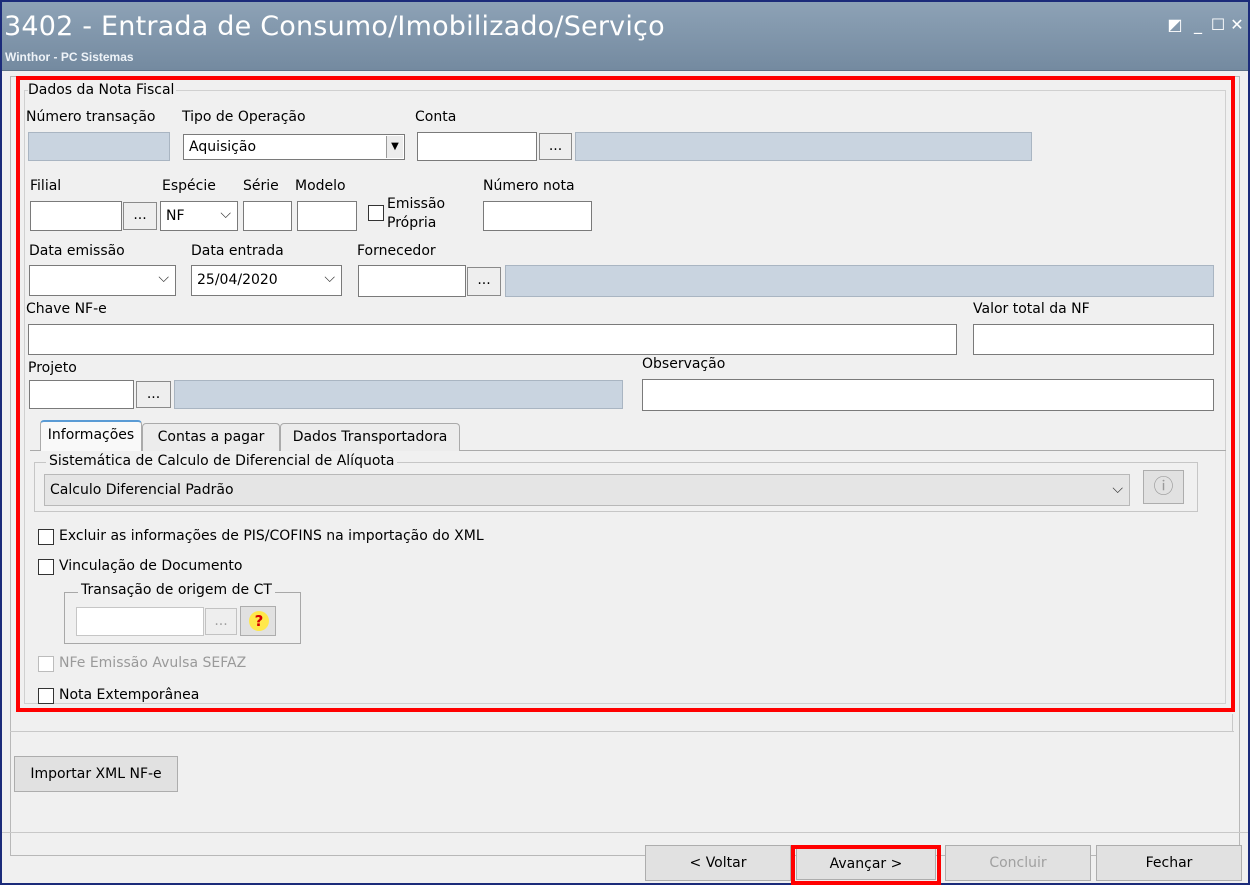 This screenshot has width=1250, height=885. I want to click on restore-icon: ◩, so click(1175, 25).